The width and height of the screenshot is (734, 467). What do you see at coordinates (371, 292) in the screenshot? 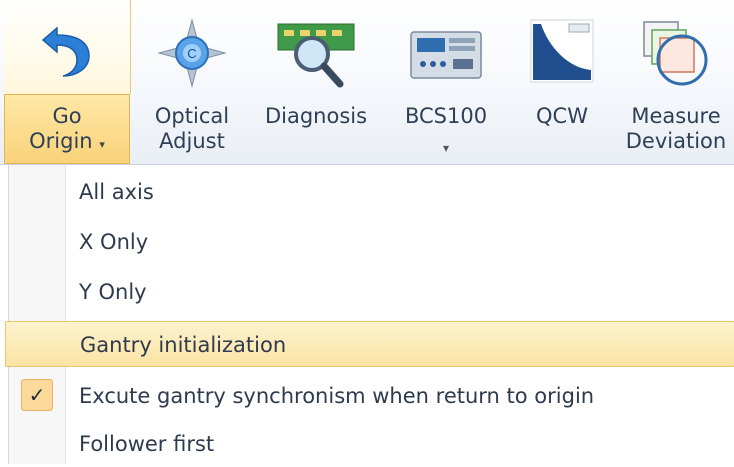
I see `menu-item-y-only: Y Only` at bounding box center [371, 292].